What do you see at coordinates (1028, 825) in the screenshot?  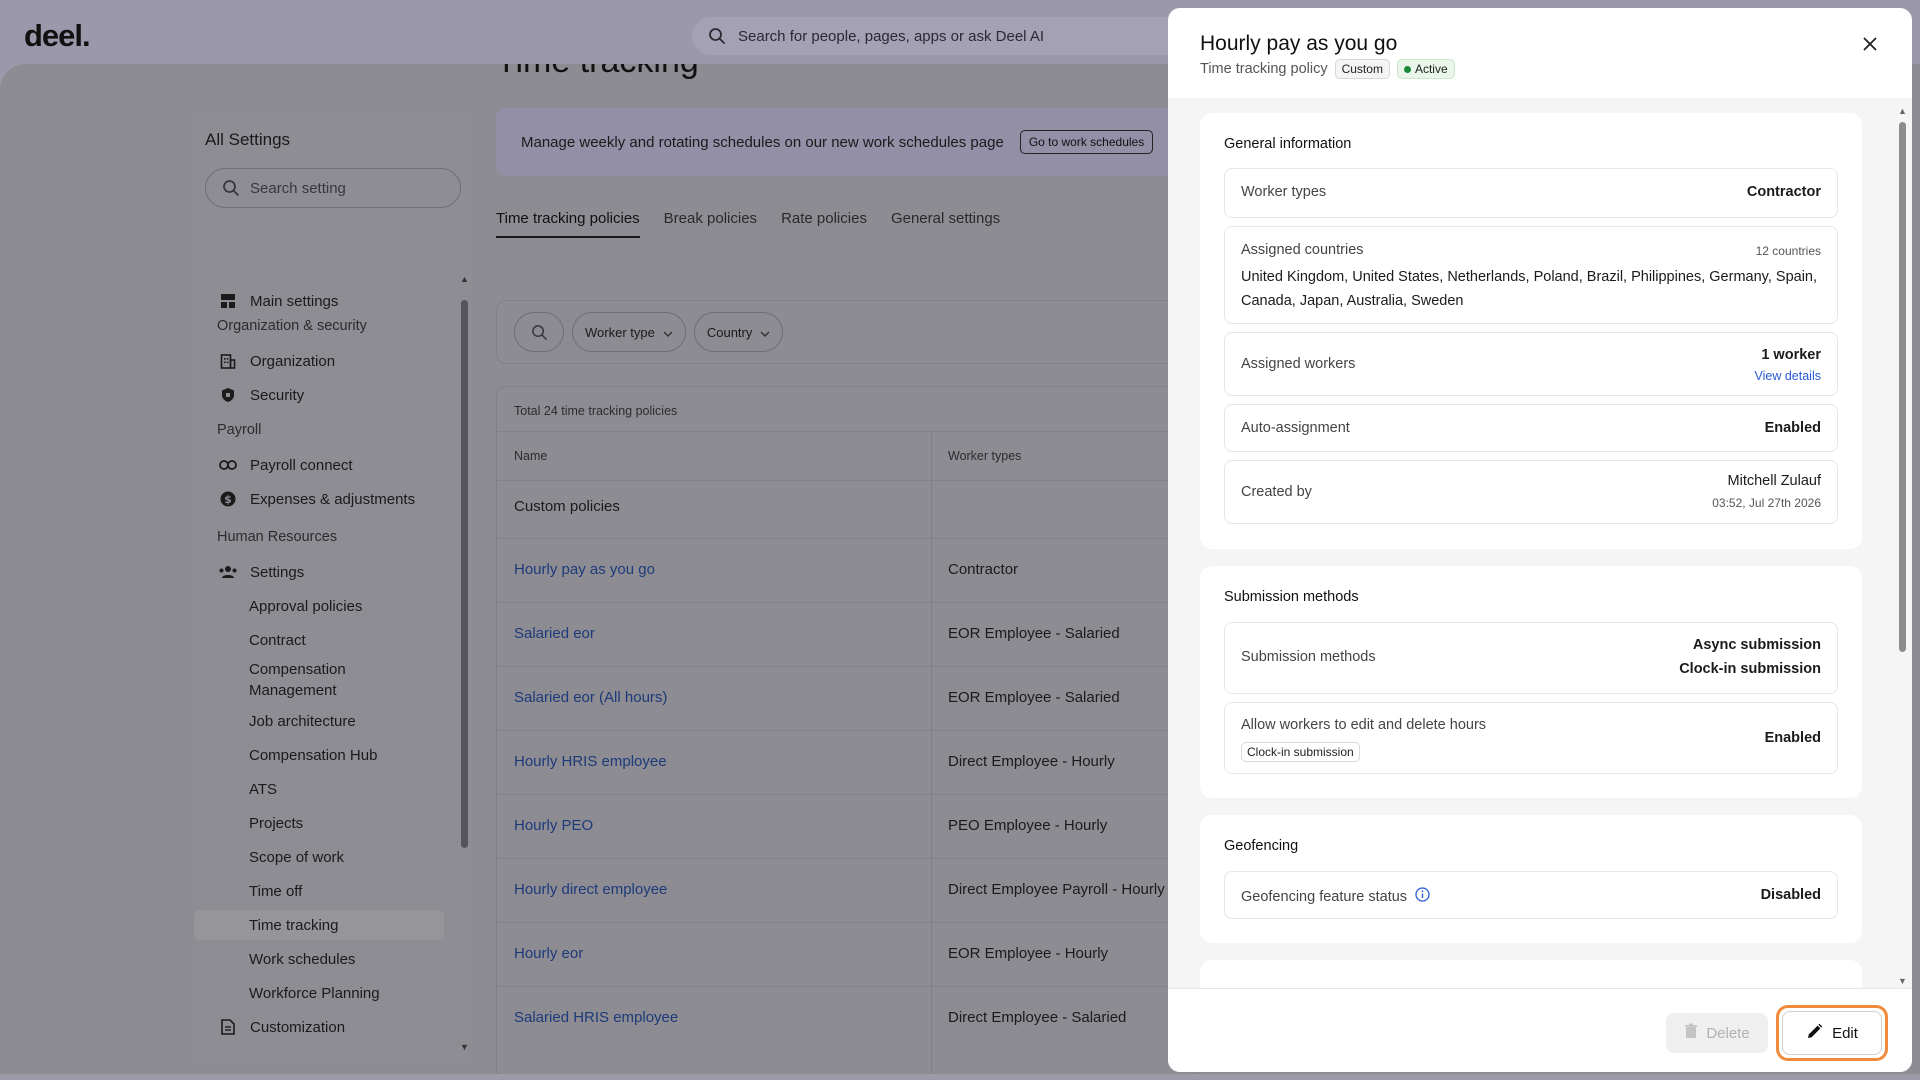 I see `worker-type-cell: PEO Employee - Hourly` at bounding box center [1028, 825].